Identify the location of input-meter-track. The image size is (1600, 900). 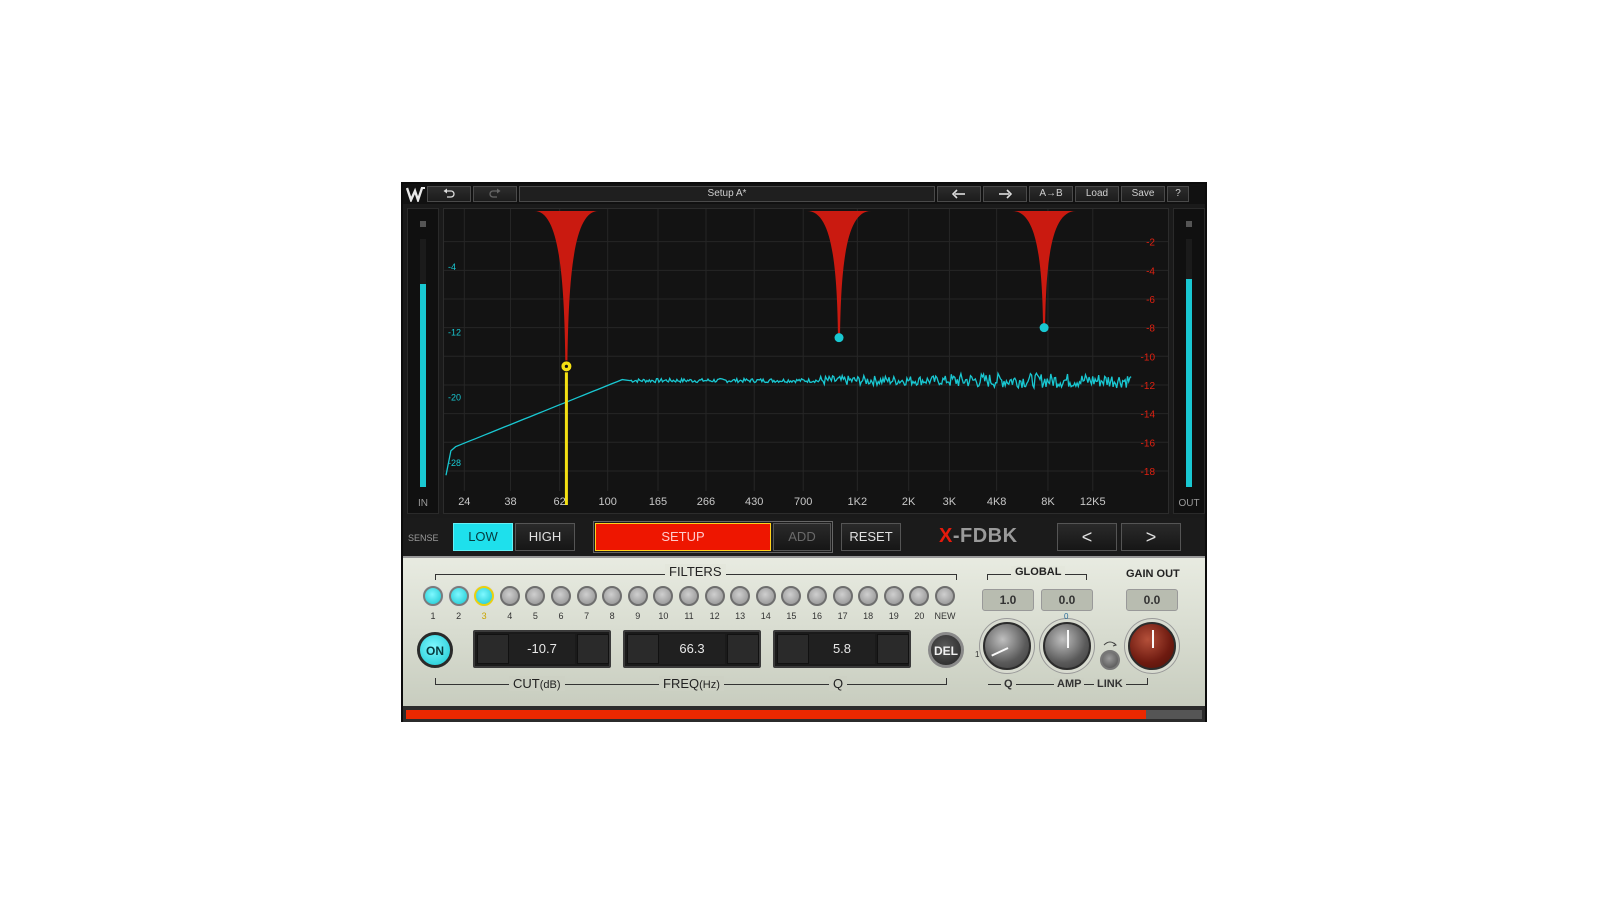
(423, 363).